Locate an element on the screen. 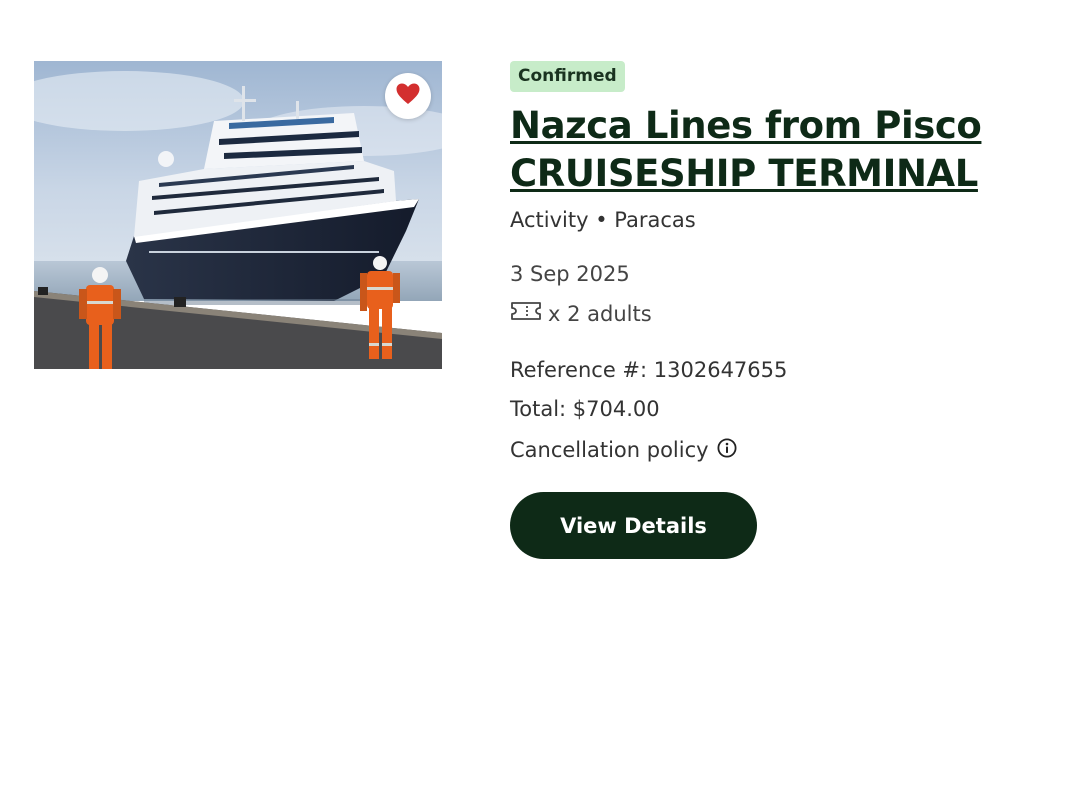 The image size is (1080, 808). heart-icon is located at coordinates (408, 96).